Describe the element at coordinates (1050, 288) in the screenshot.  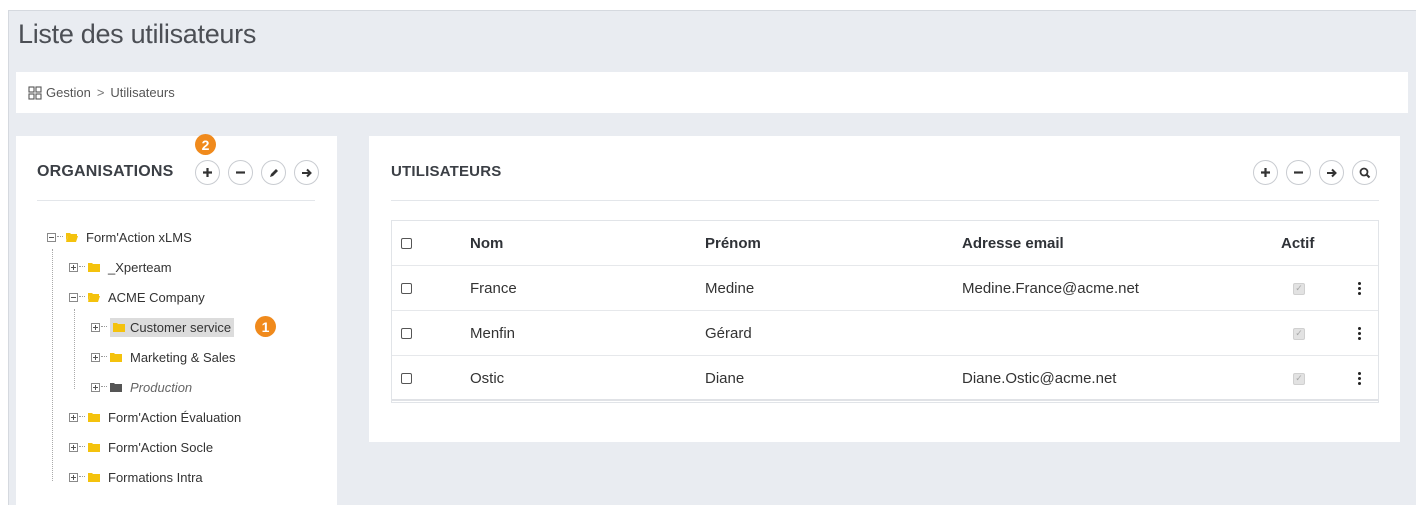
I see `cell-email: Medine.France@acme.net` at that location.